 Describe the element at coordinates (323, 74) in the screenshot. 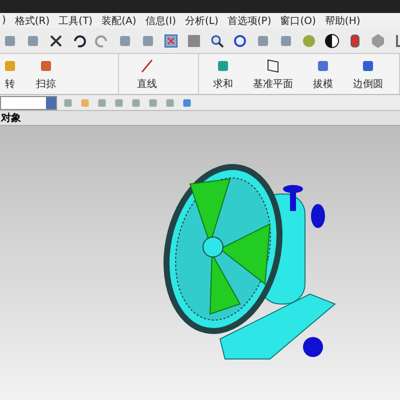

I see `ribbon-button: 拔模` at that location.